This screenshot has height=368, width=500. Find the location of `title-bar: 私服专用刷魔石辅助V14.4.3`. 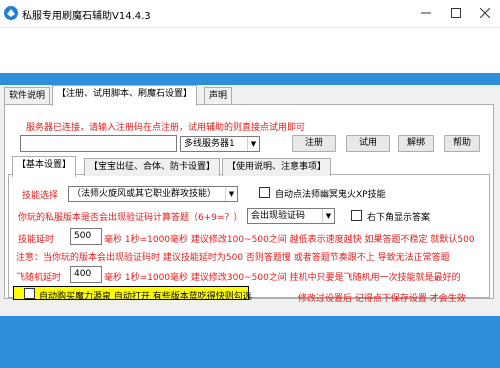

title-bar: 私服专用刷魔石辅助V14.4.3 is located at coordinates (250, 14).